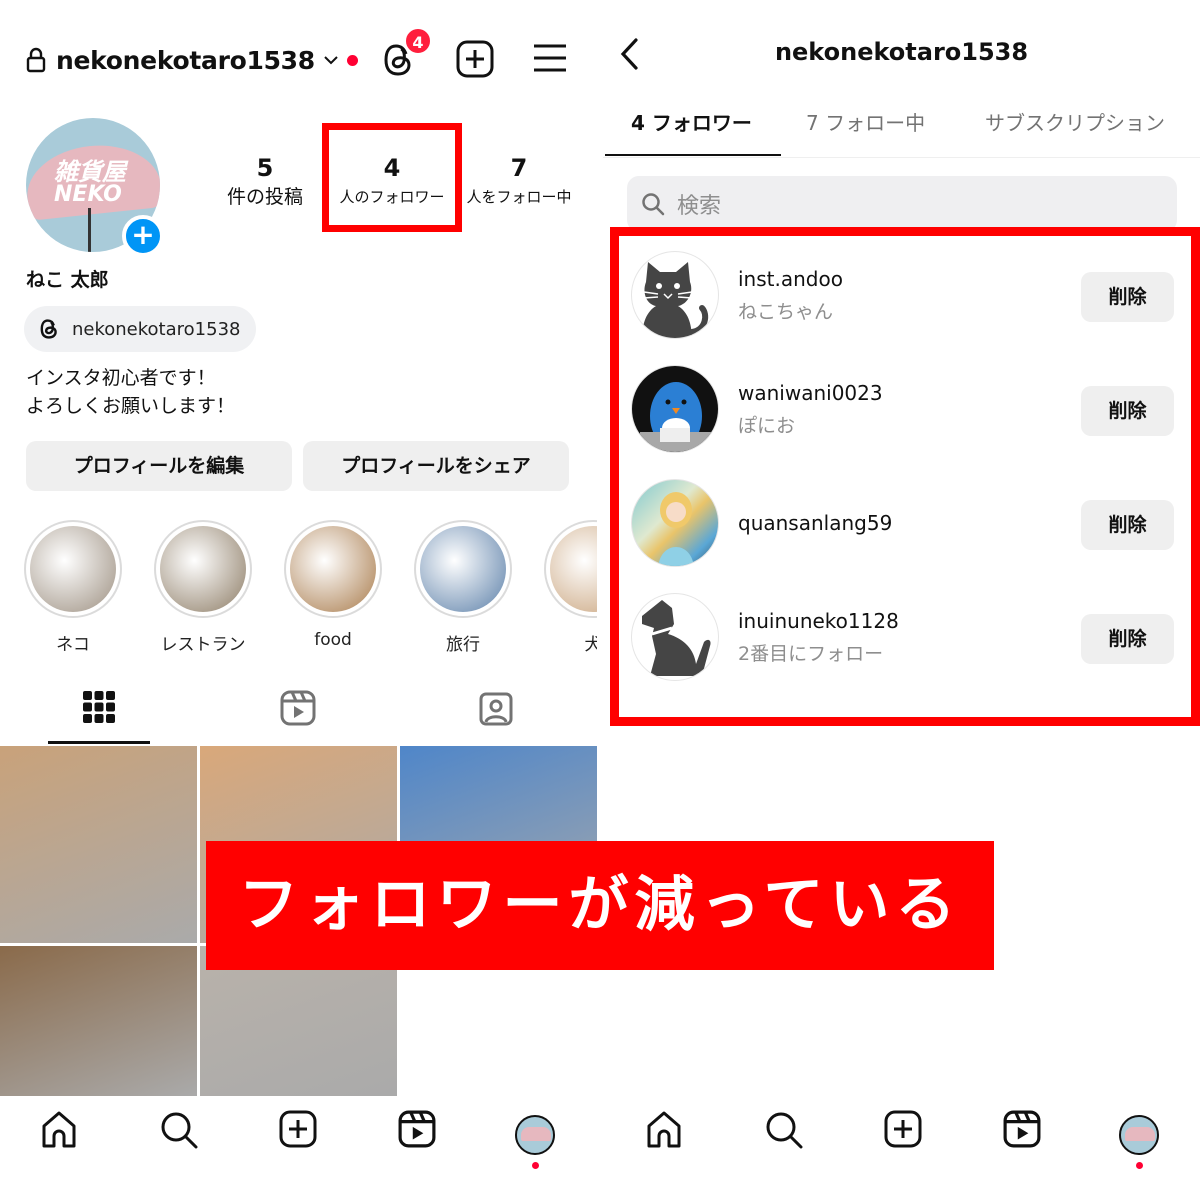 This screenshot has width=1200, height=1183. Describe the element at coordinates (185, 60) in the screenshot. I see `profile-username: nekonekotaro1538` at that location.